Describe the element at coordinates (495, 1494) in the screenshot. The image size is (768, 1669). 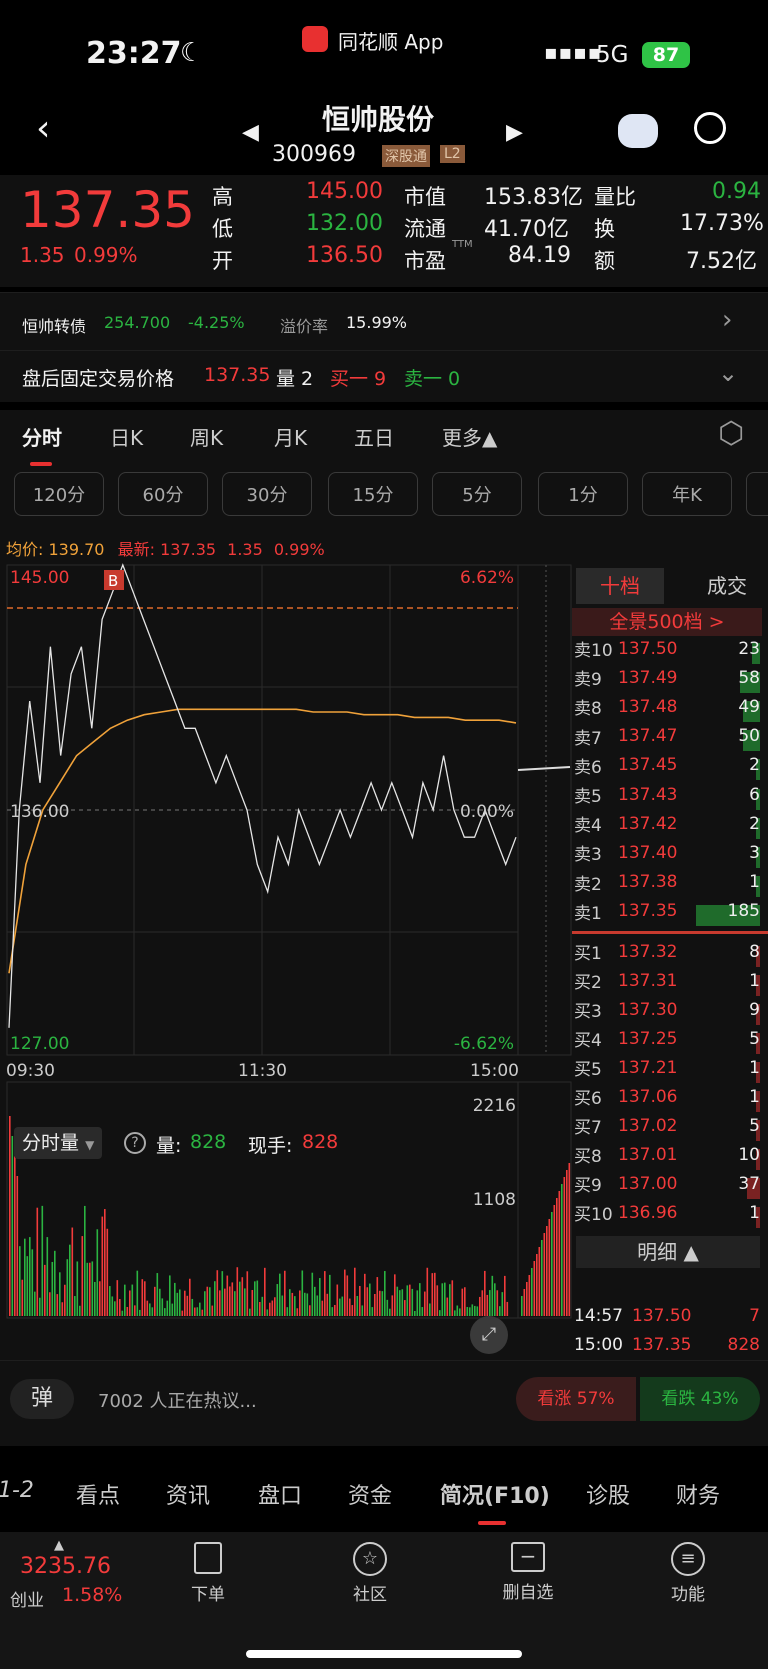
I see `tab-profile: 简况(F10)` at that location.